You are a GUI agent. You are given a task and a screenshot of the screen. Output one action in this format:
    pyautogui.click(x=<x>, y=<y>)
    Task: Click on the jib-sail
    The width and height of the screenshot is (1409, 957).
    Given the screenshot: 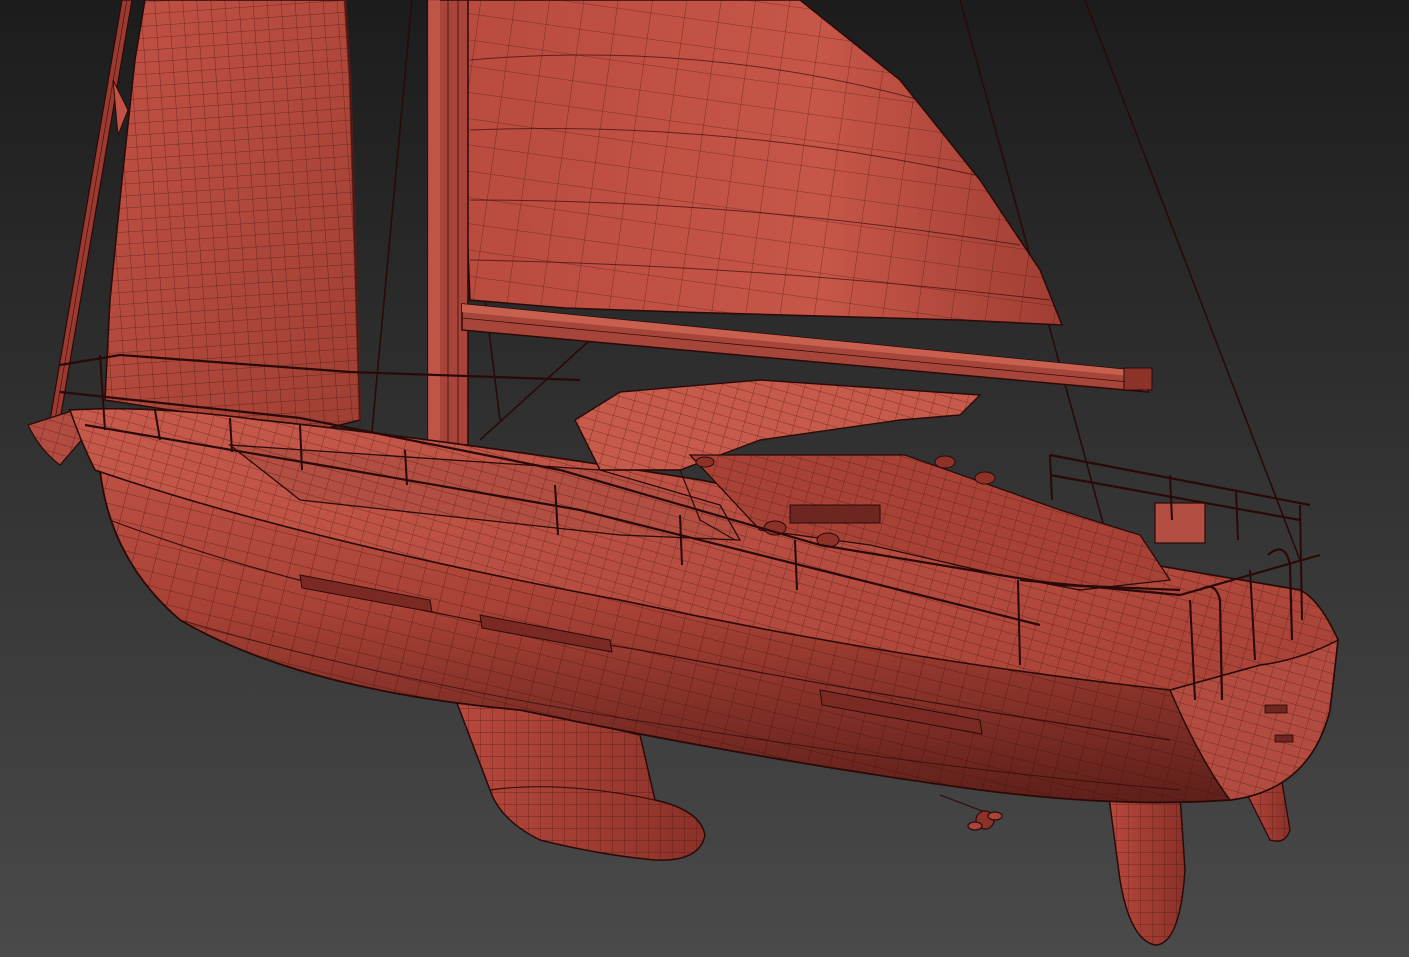 What is the action you would take?
    pyautogui.click(x=233, y=215)
    